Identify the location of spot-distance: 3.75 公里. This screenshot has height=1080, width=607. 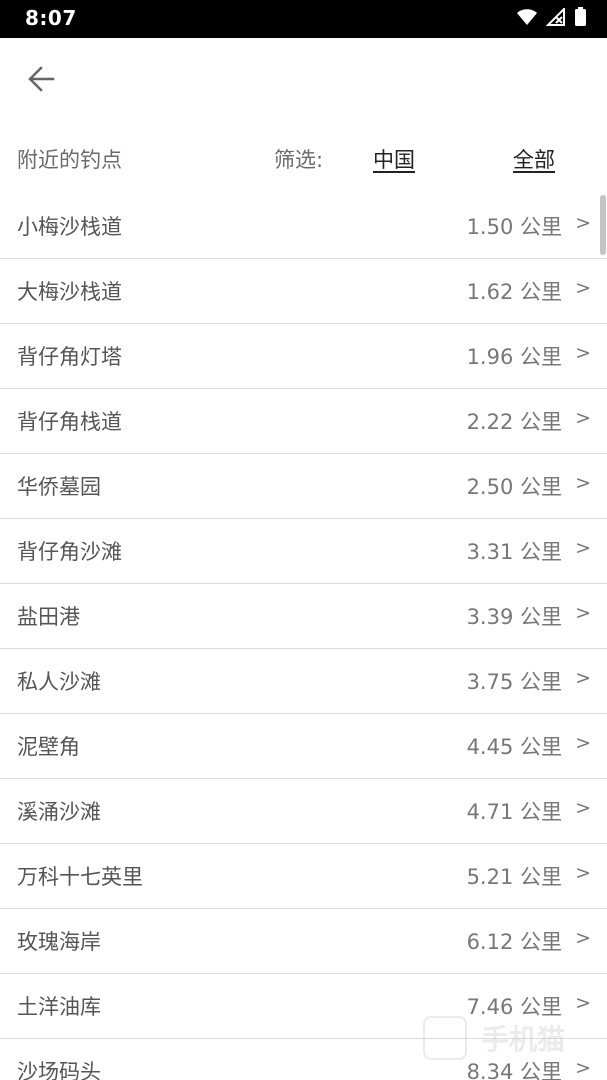
(514, 682).